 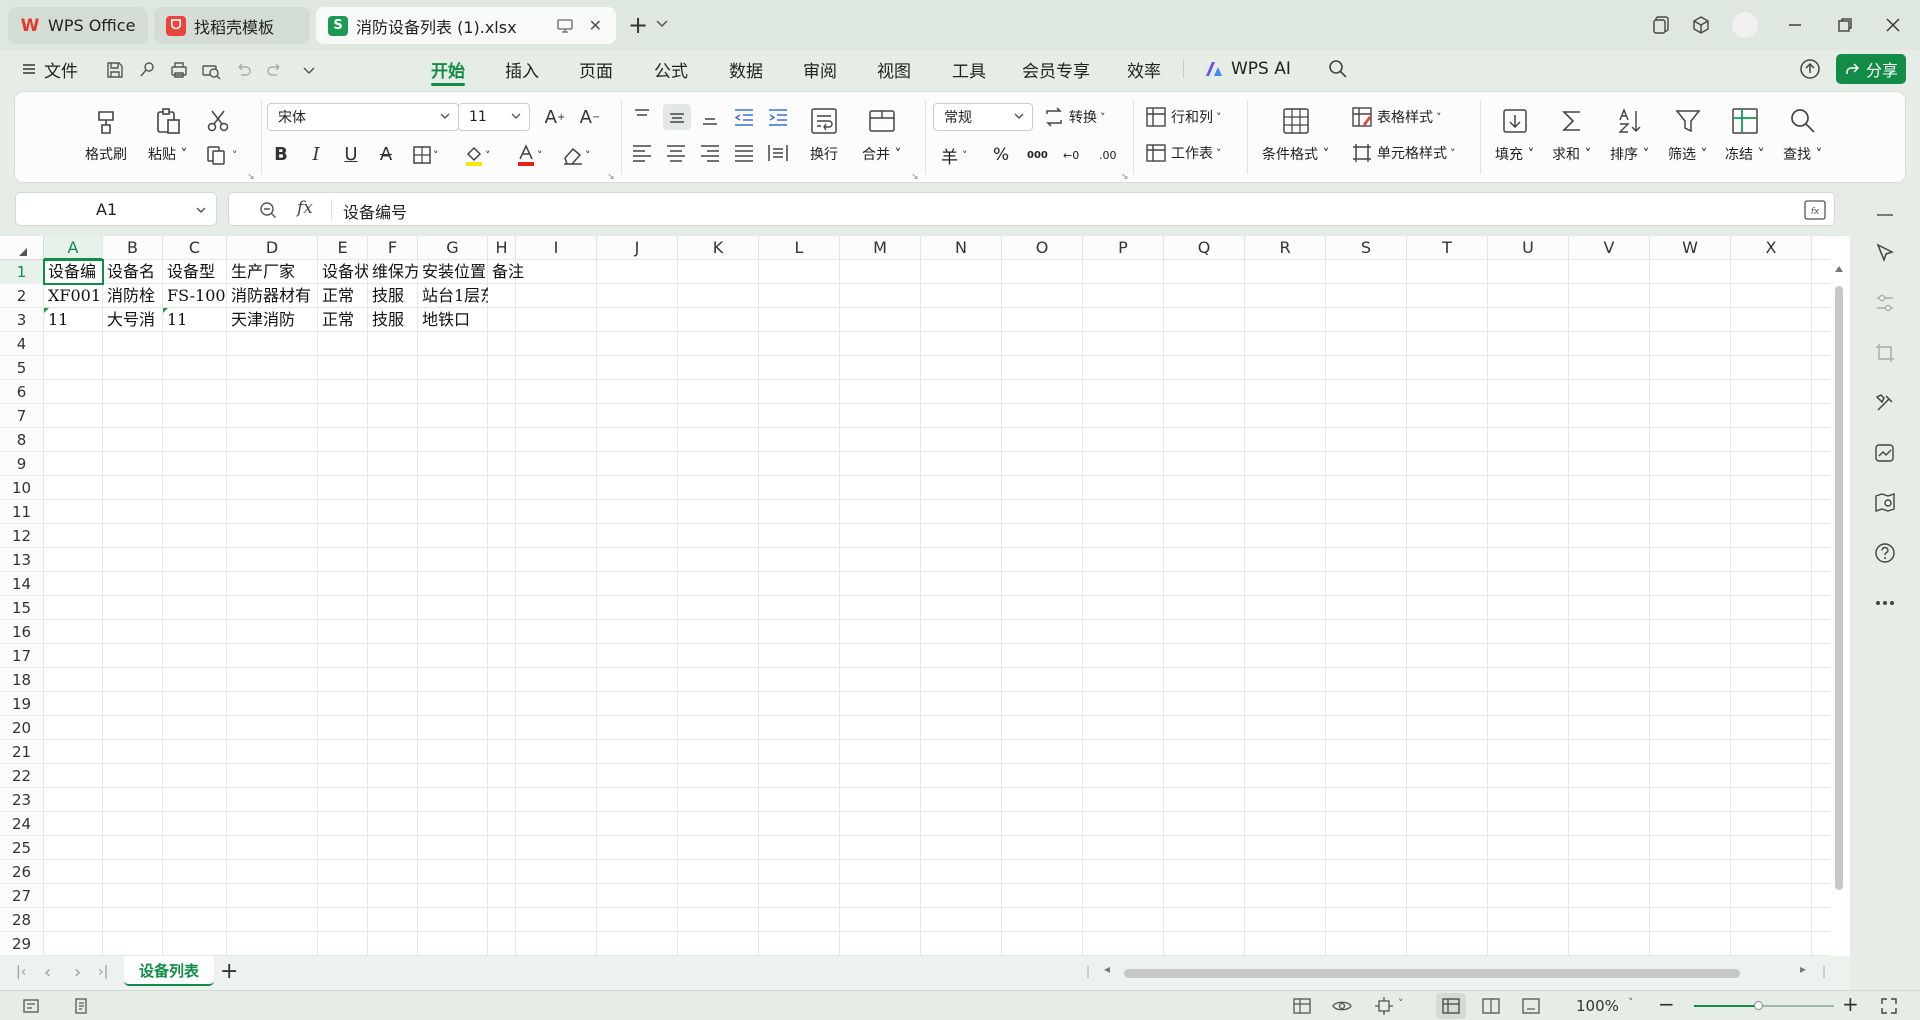 I want to click on first-sheet-icon: |‹, so click(x=21, y=972).